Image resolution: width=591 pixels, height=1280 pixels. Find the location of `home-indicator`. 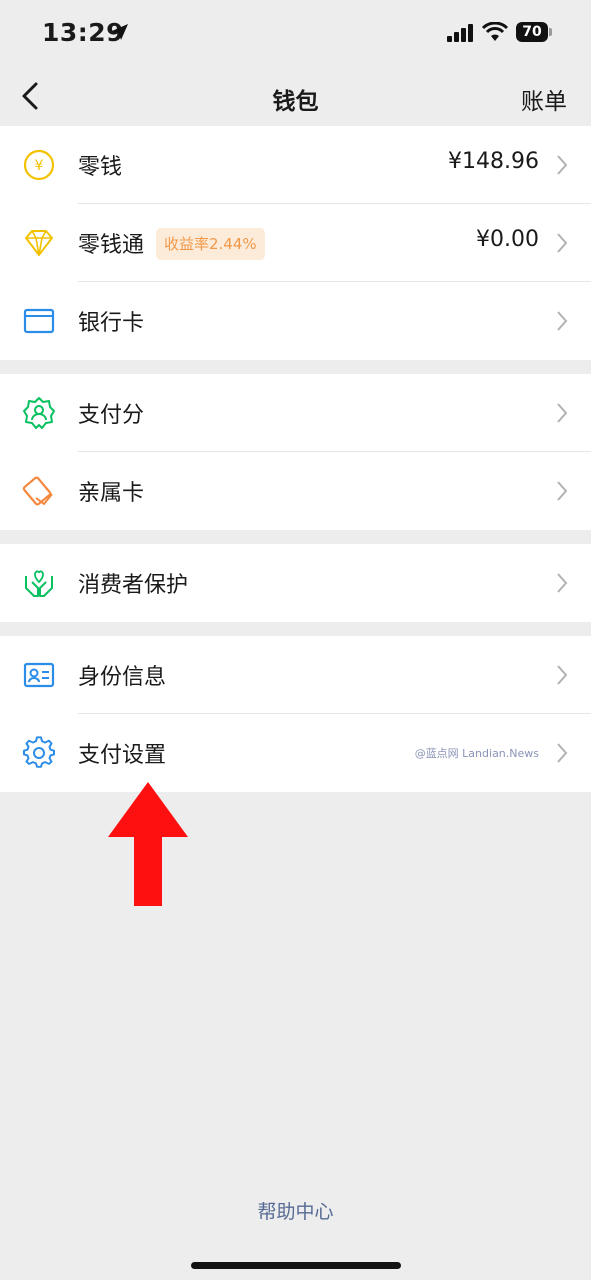

home-indicator is located at coordinates (296, 1265).